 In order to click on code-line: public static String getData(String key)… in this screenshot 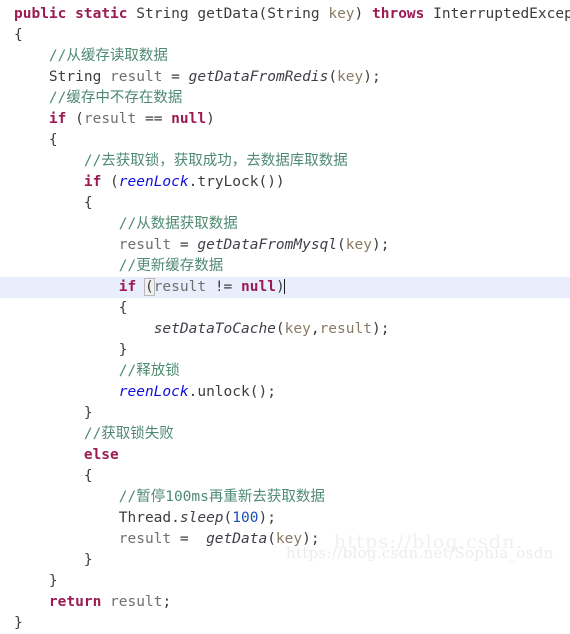, I will do `click(285, 14)`.